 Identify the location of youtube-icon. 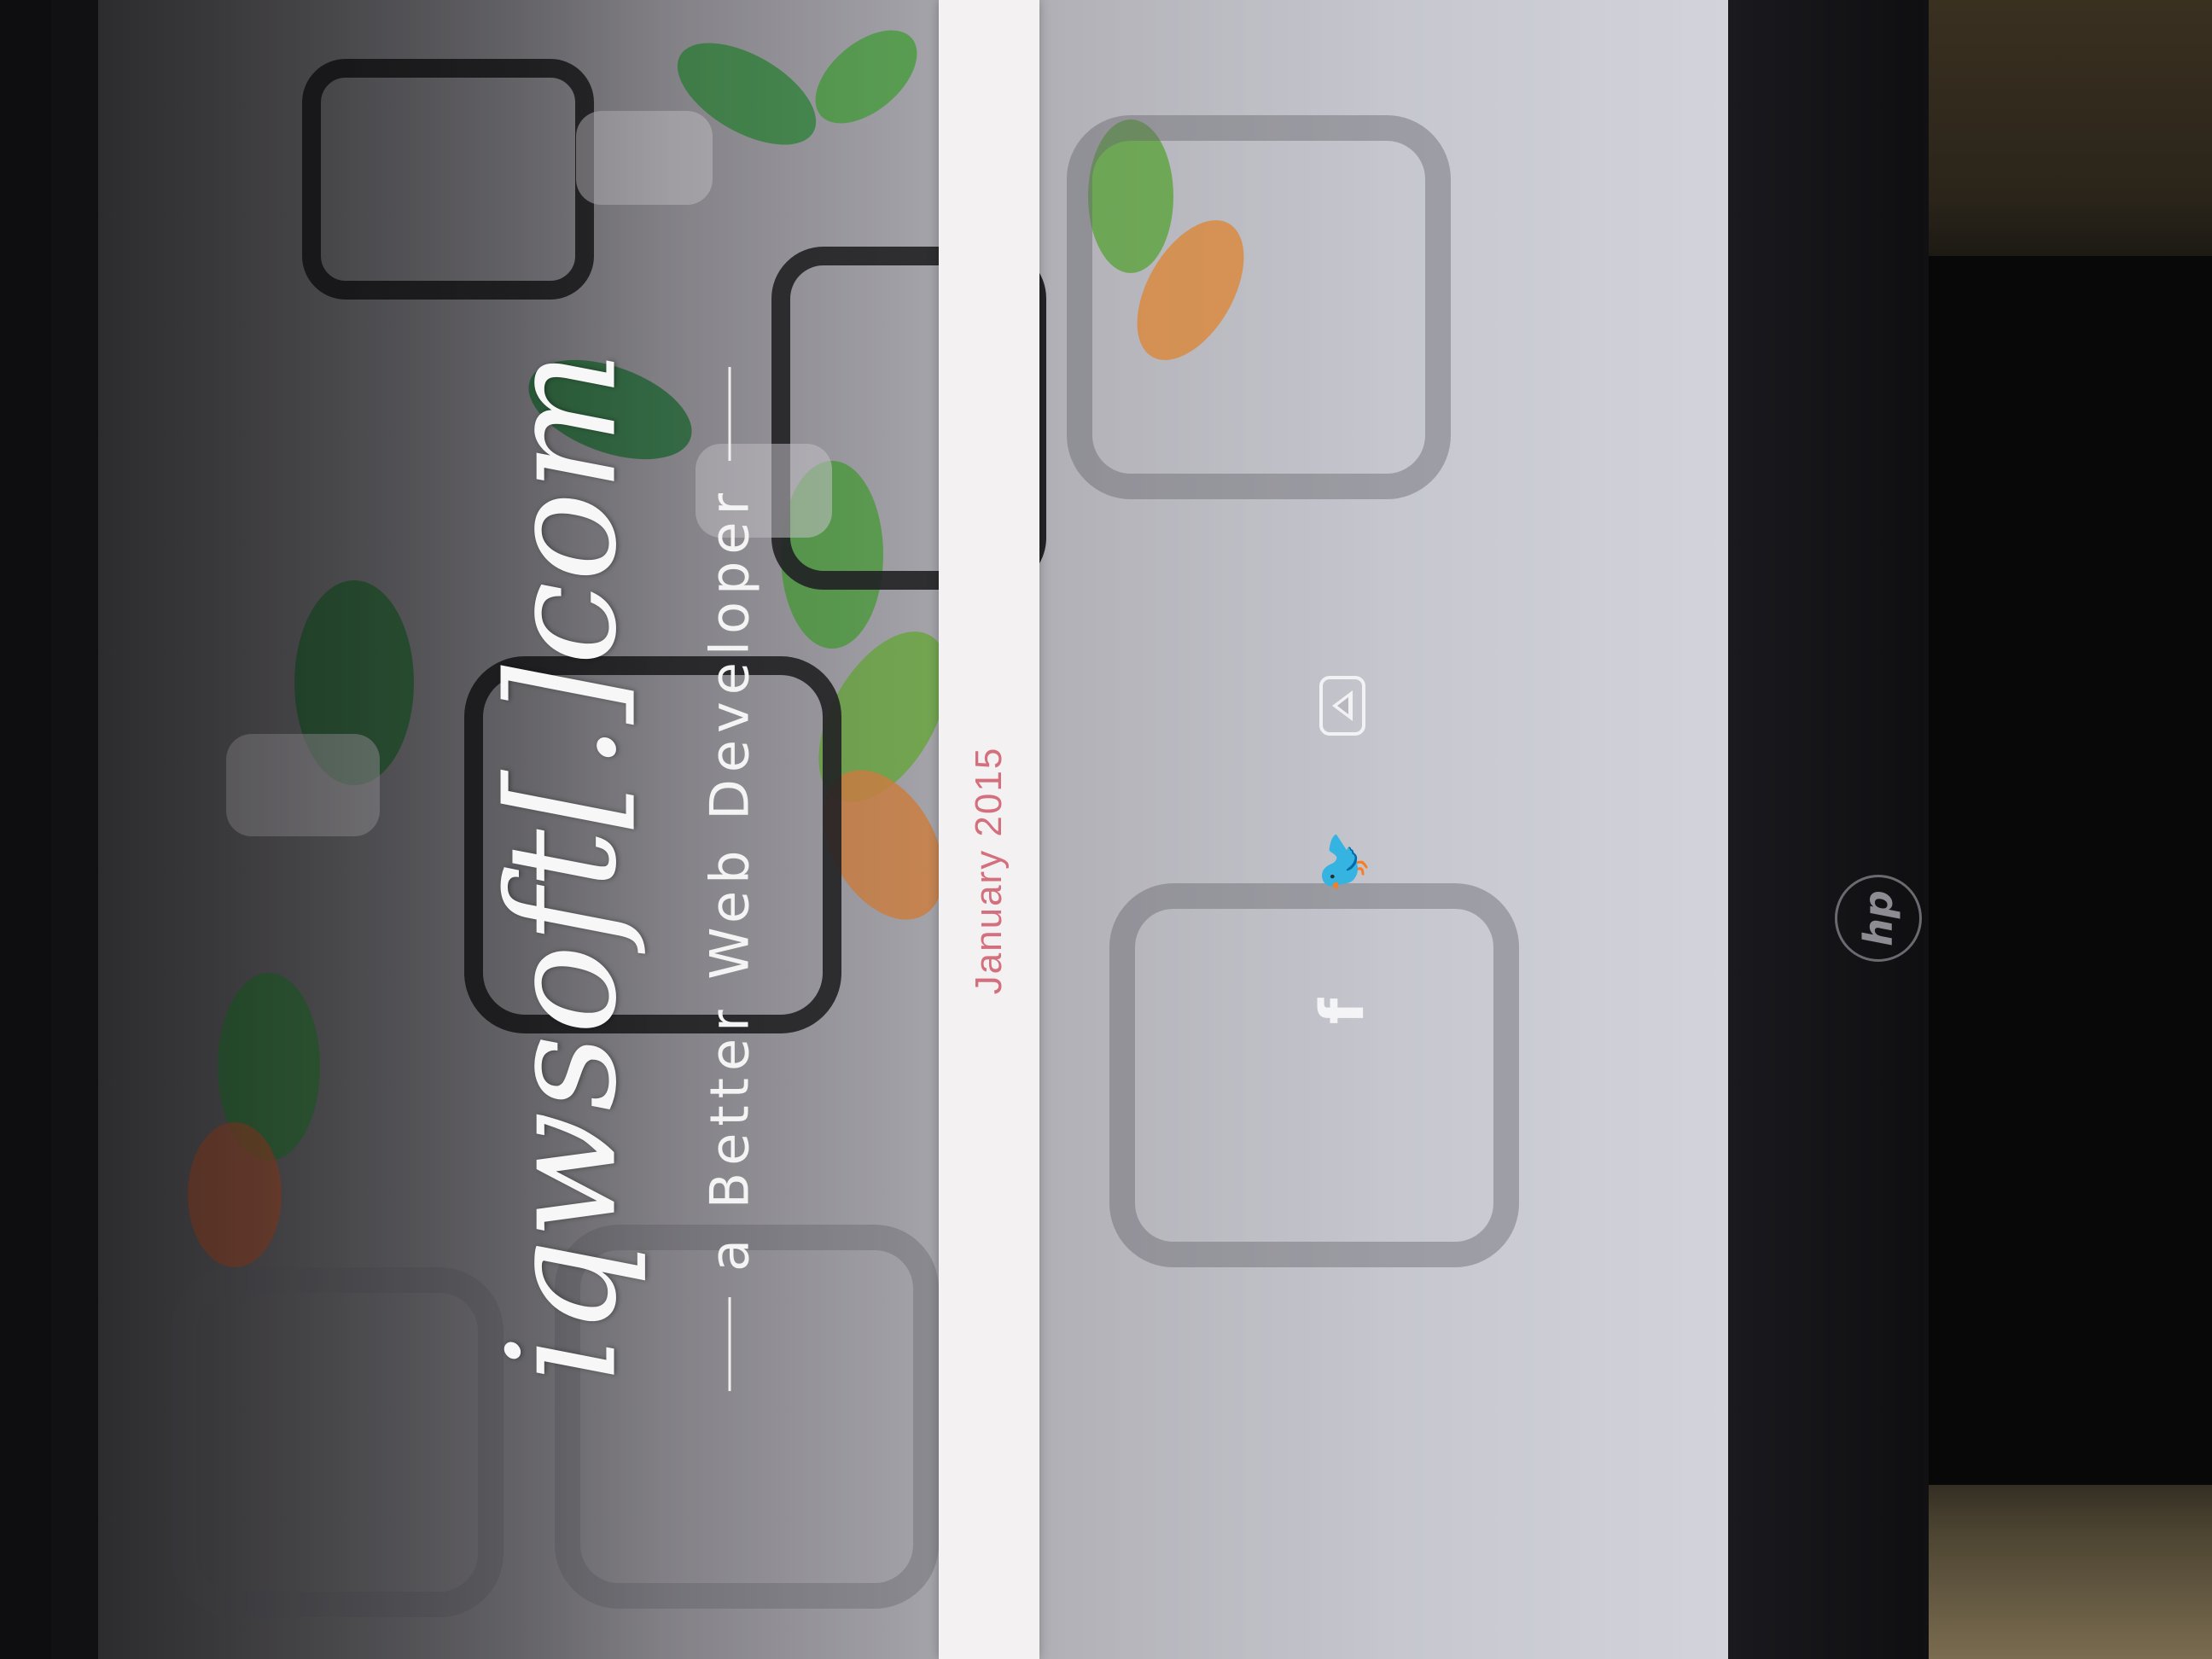
(1342, 706).